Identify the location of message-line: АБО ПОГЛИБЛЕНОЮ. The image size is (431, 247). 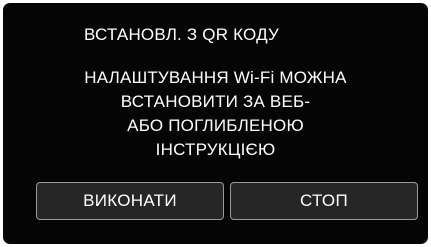
(215, 125).